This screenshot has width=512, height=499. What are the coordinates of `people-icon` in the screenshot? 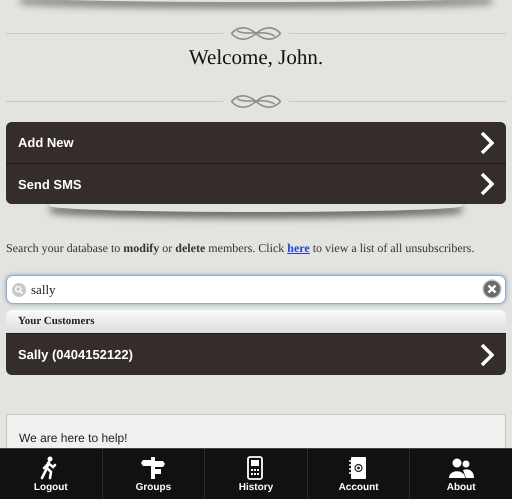 It's located at (461, 468).